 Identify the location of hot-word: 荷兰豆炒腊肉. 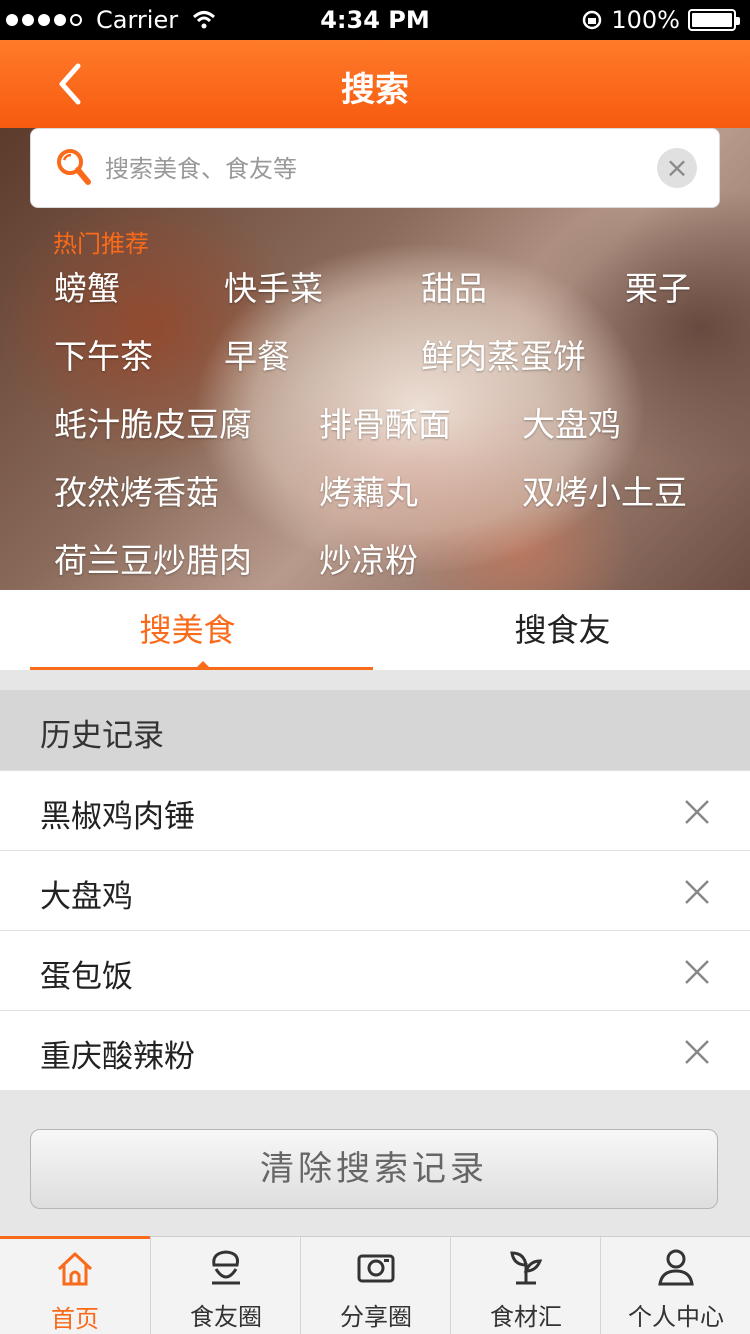
(153, 558).